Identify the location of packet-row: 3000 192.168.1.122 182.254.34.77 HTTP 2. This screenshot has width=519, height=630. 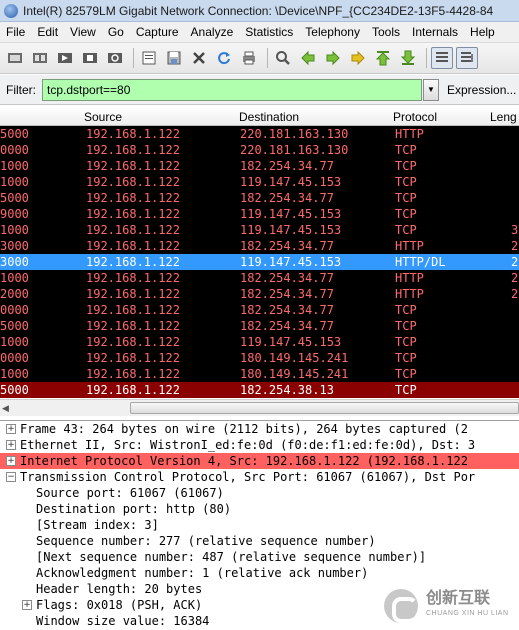
(259, 246).